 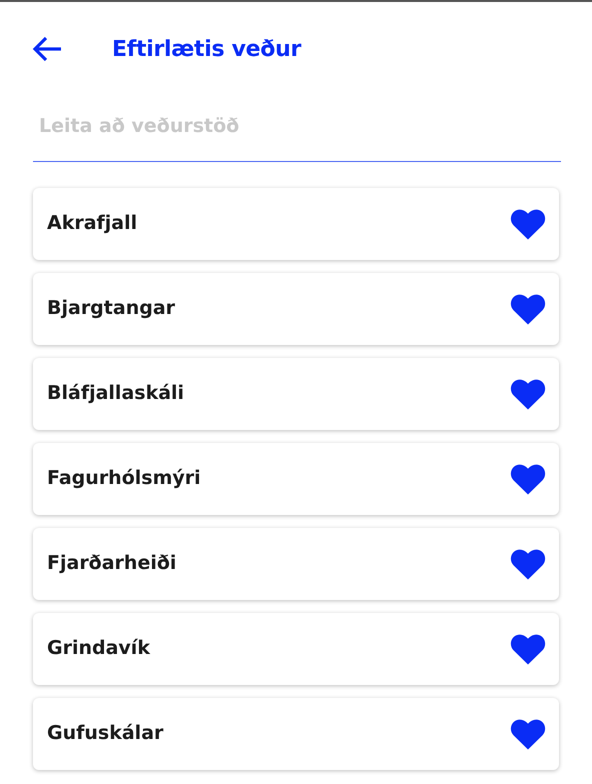 I want to click on station-name: Akrafjall, so click(x=92, y=223).